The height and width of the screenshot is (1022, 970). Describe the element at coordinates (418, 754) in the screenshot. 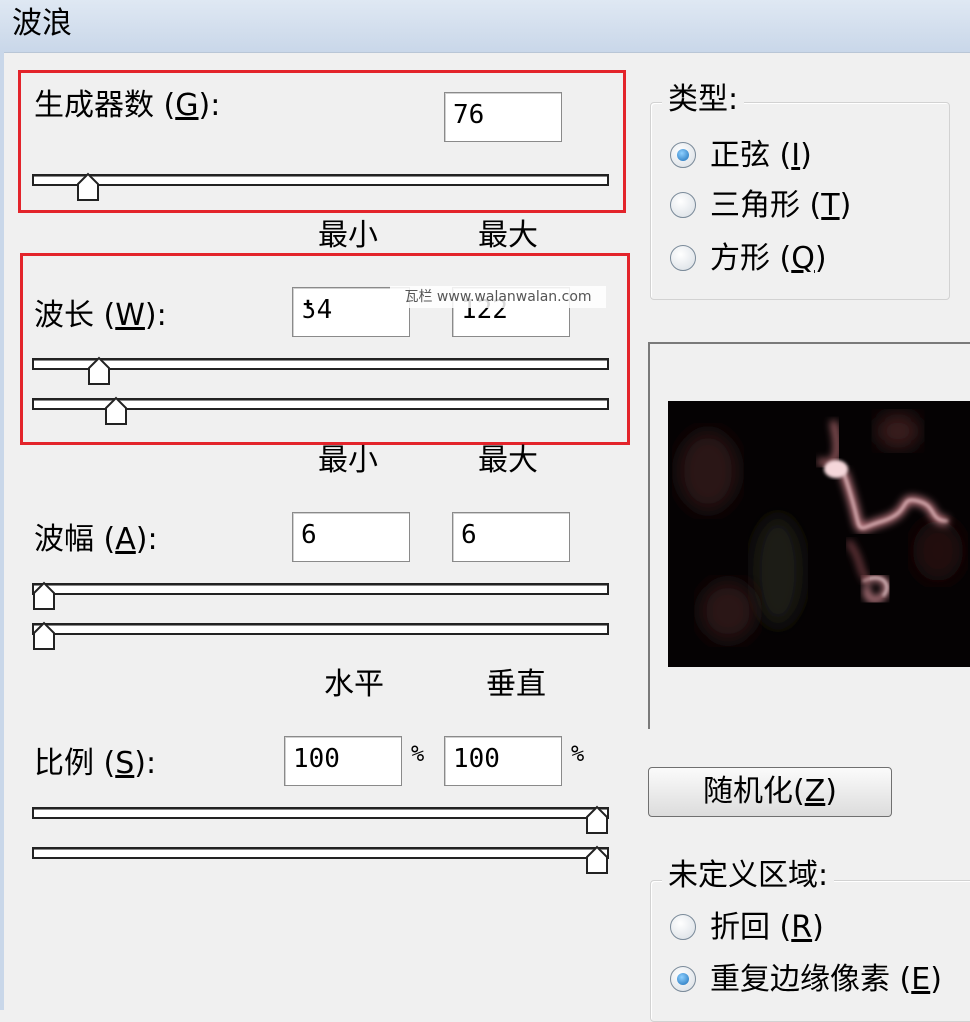

I see `scale-horizontal-unit: %` at that location.